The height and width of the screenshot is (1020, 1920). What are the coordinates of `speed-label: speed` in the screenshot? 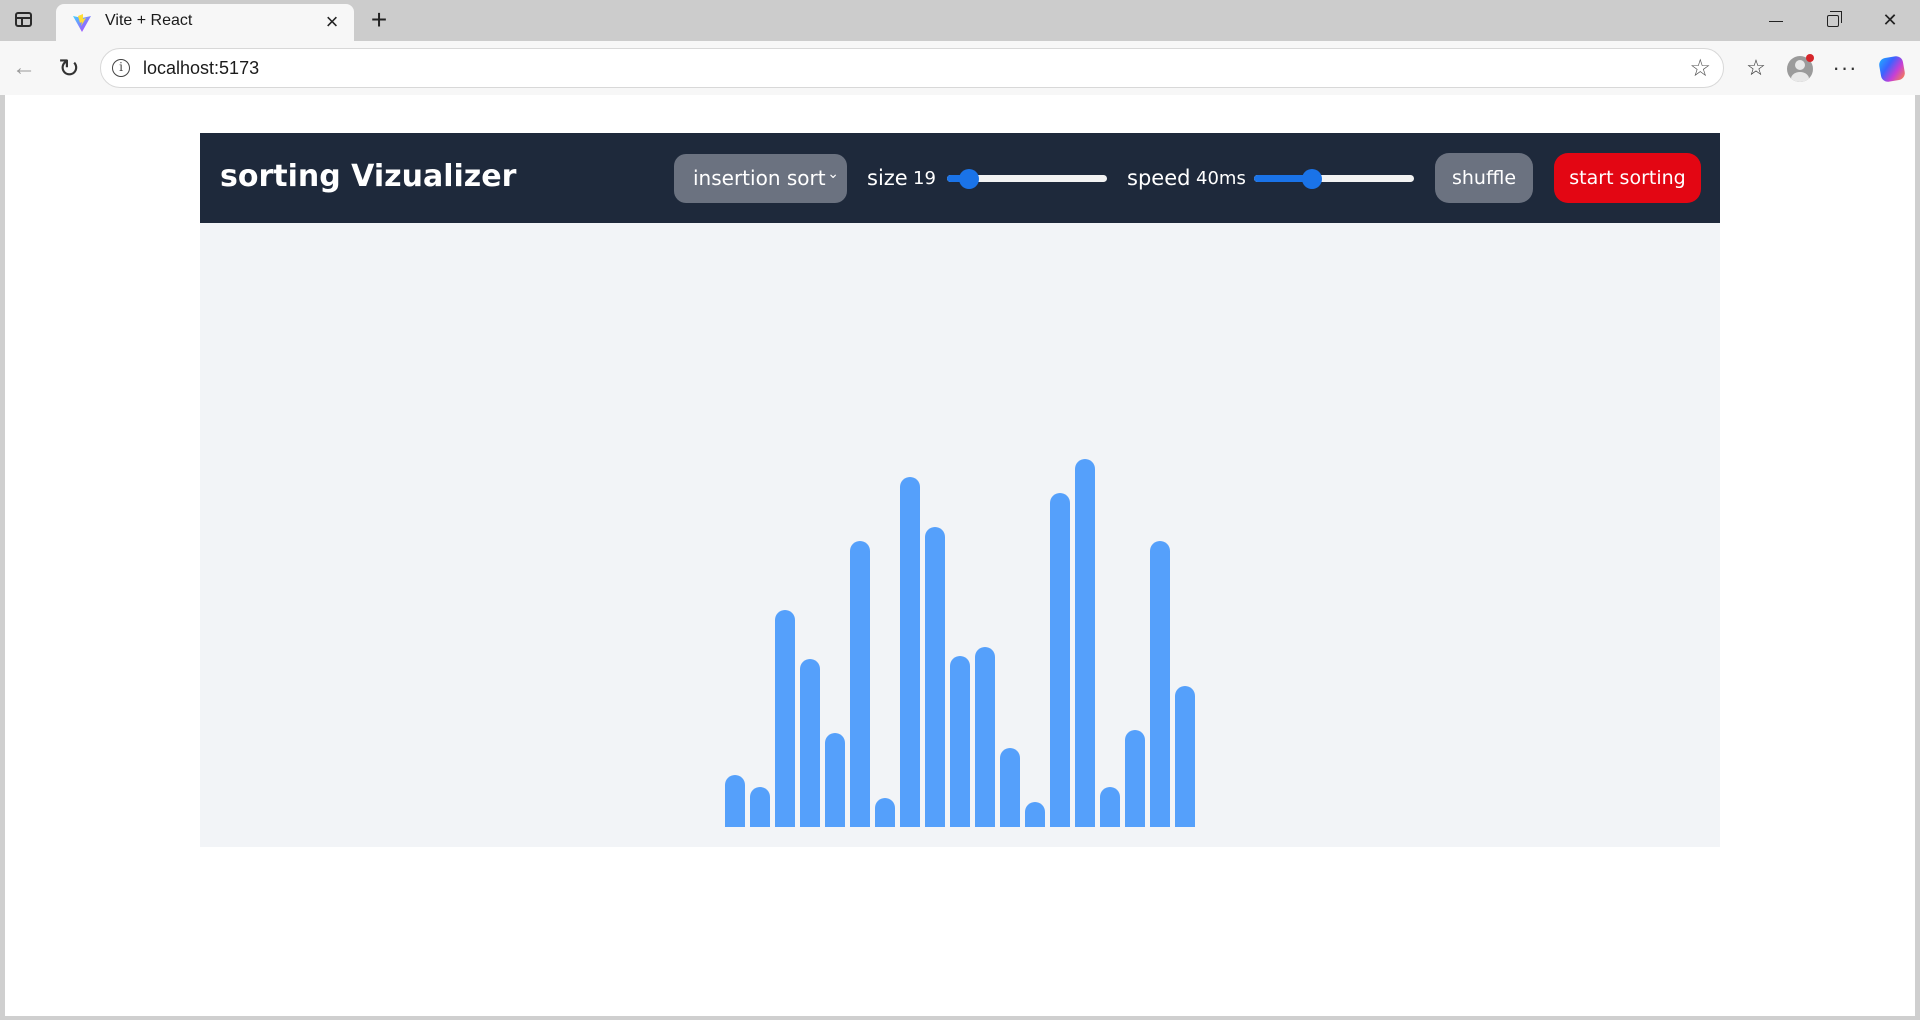 It's located at (1159, 178).